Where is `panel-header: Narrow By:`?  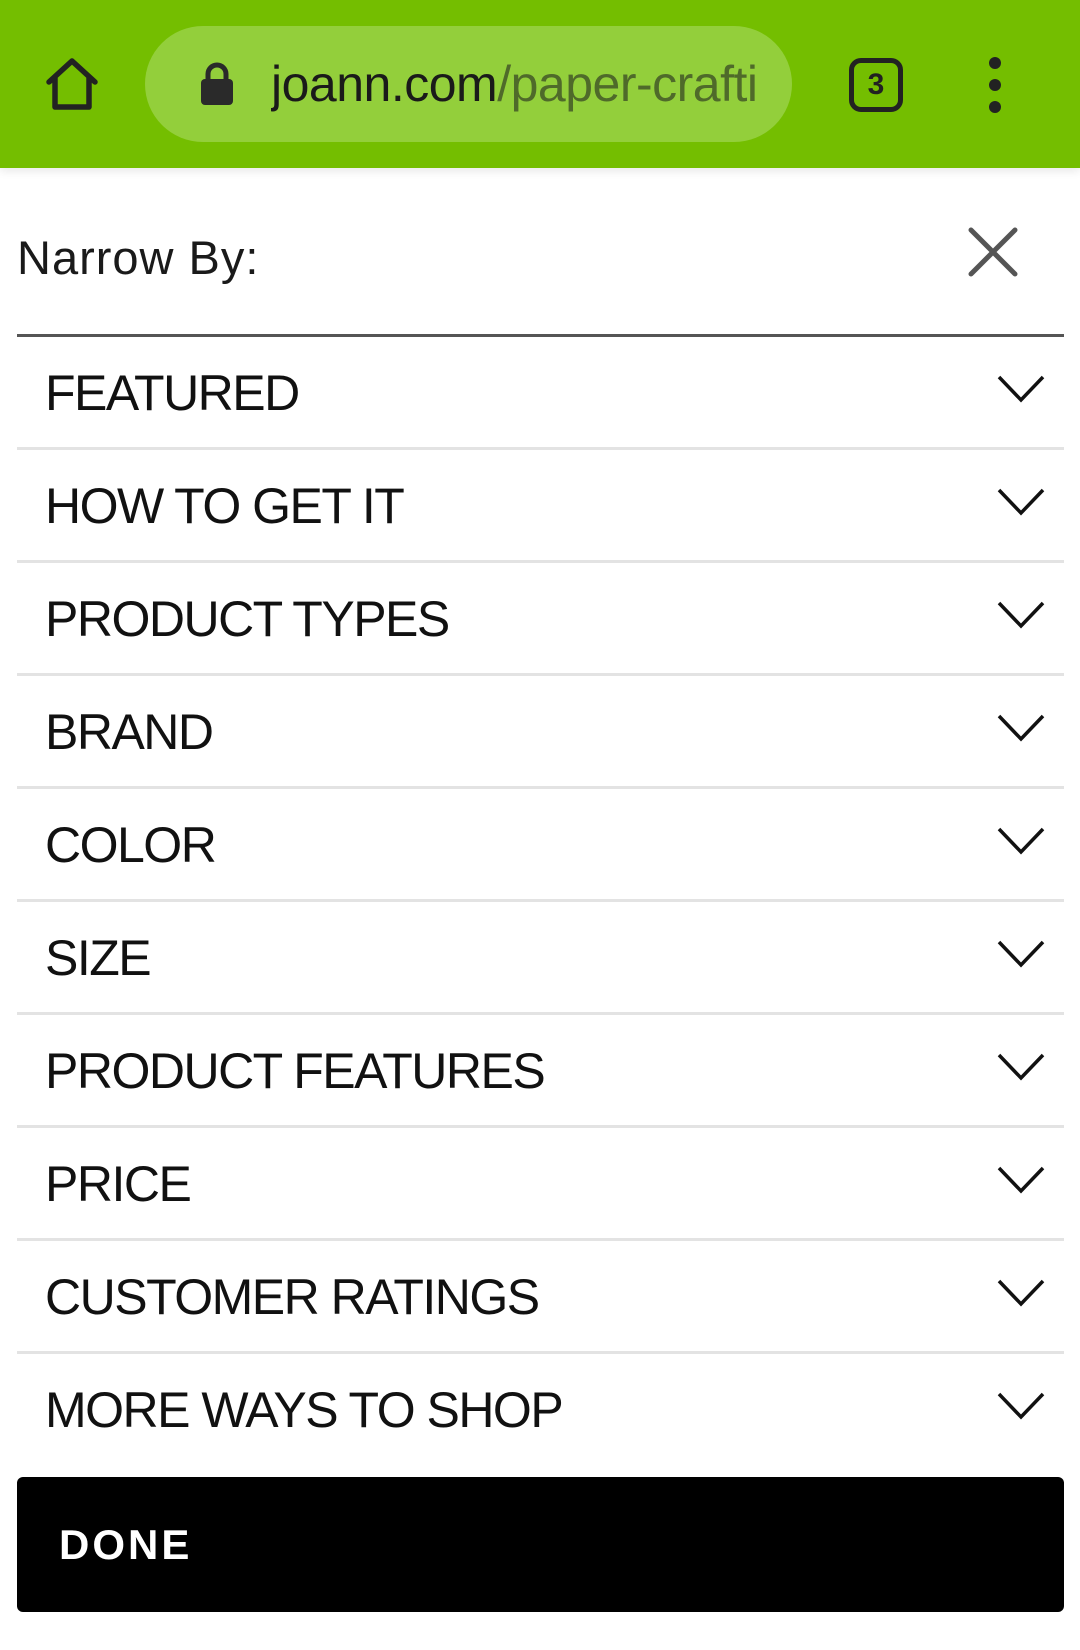 panel-header: Narrow By: is located at coordinates (540, 252).